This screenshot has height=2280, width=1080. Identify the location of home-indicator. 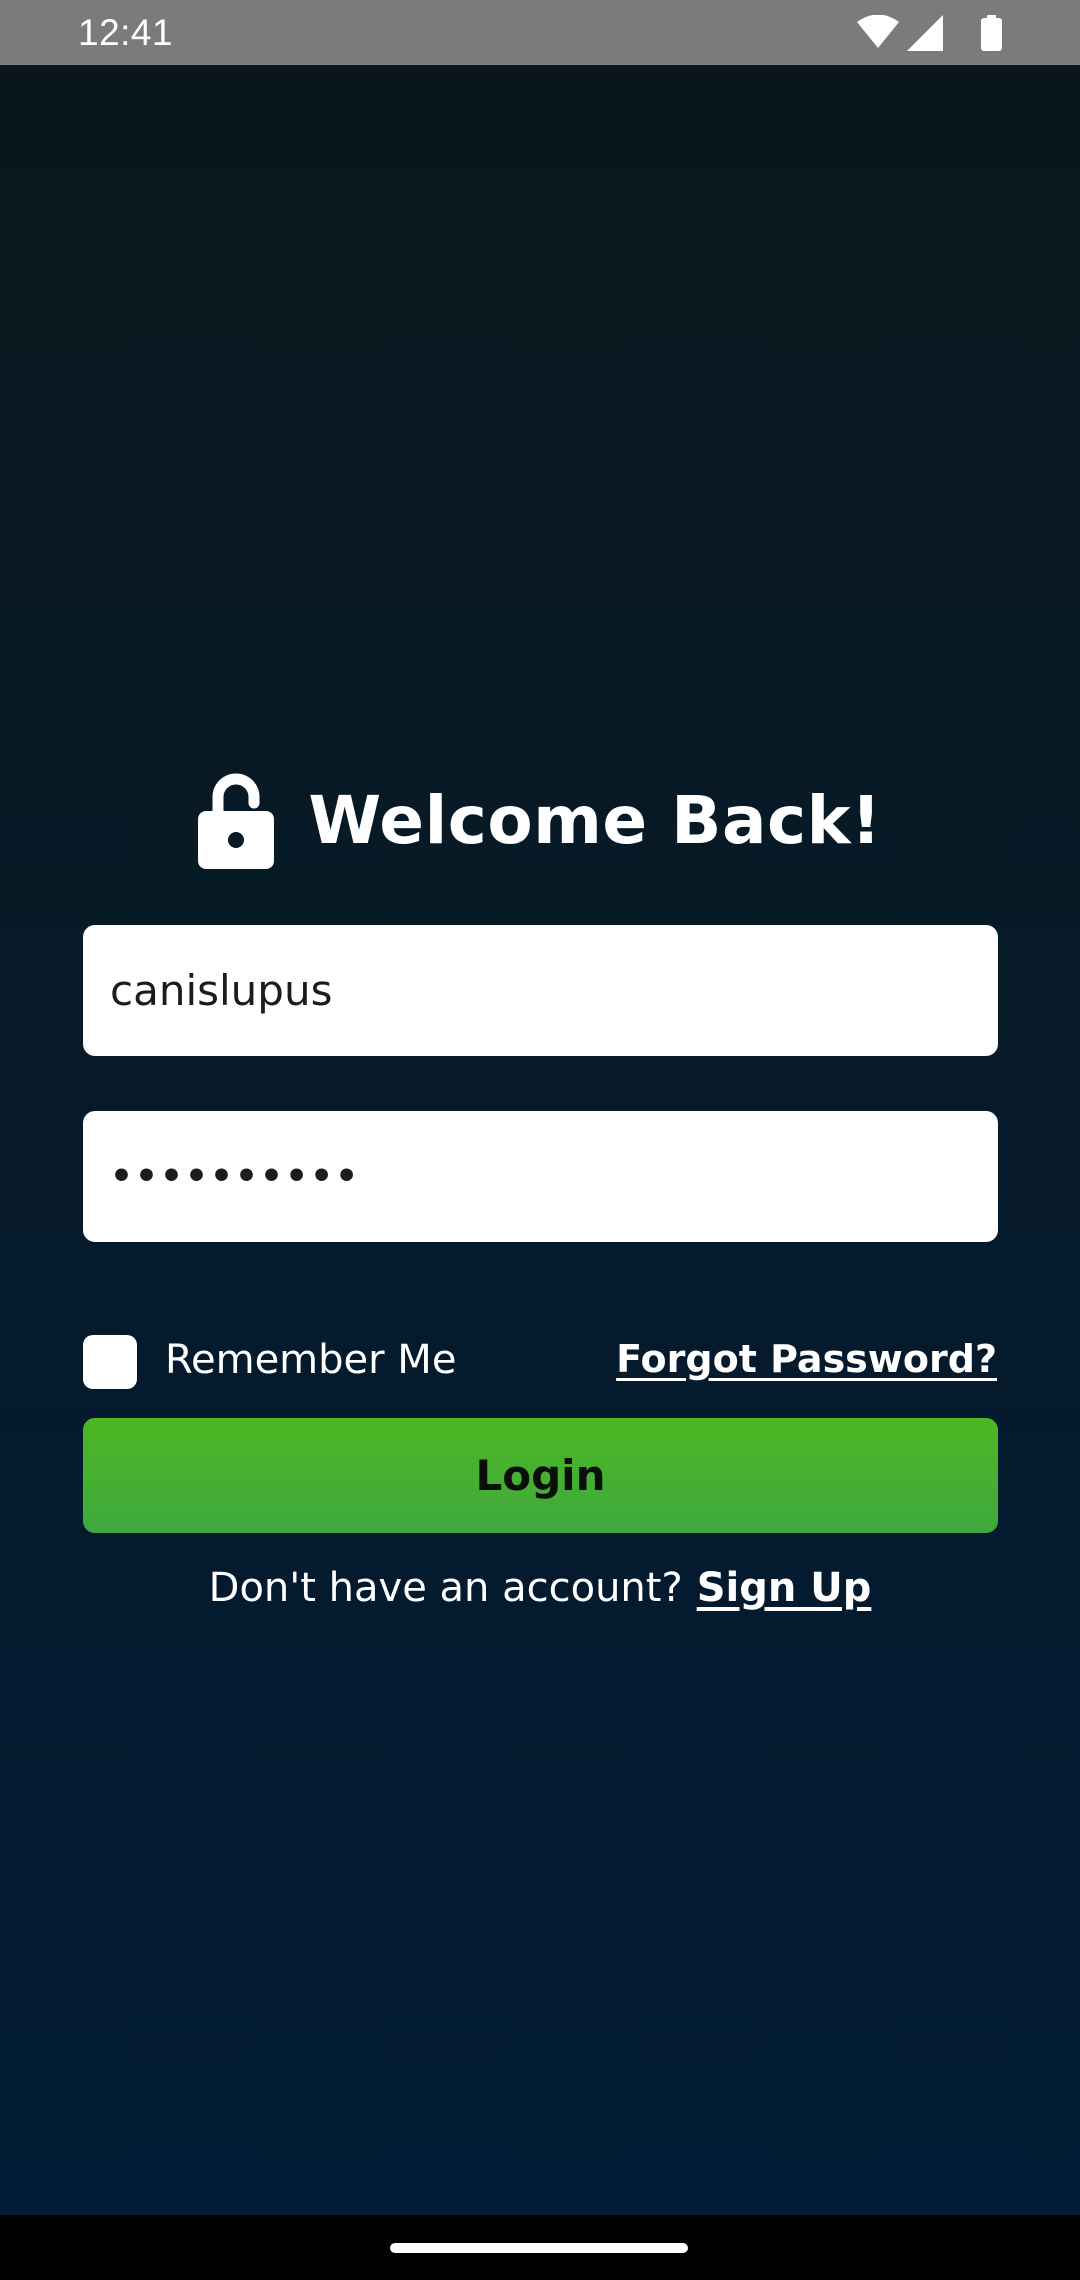
(539, 2248).